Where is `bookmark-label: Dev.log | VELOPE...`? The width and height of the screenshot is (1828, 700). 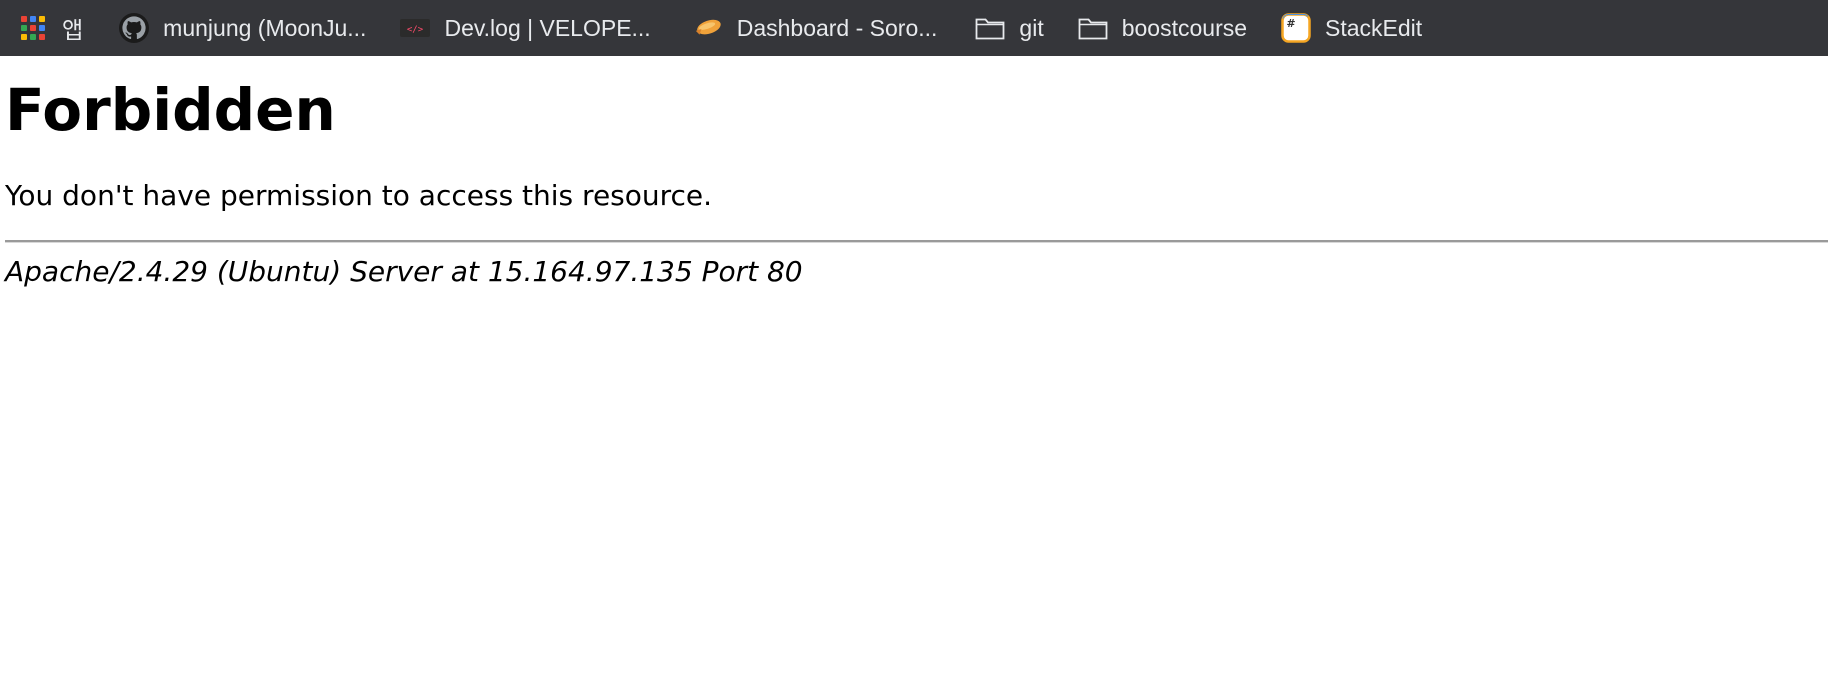
bookmark-label: Dev.log | VELOPE... is located at coordinates (547, 27).